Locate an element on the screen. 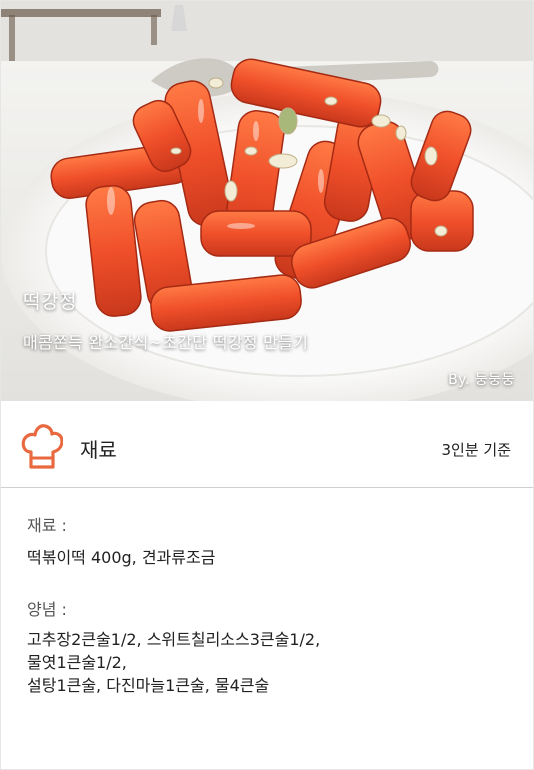 The image size is (534, 770). seasoning-line: 설탕1큰술, 다진마늘1큰술, 물4큰술 is located at coordinates (148, 685).